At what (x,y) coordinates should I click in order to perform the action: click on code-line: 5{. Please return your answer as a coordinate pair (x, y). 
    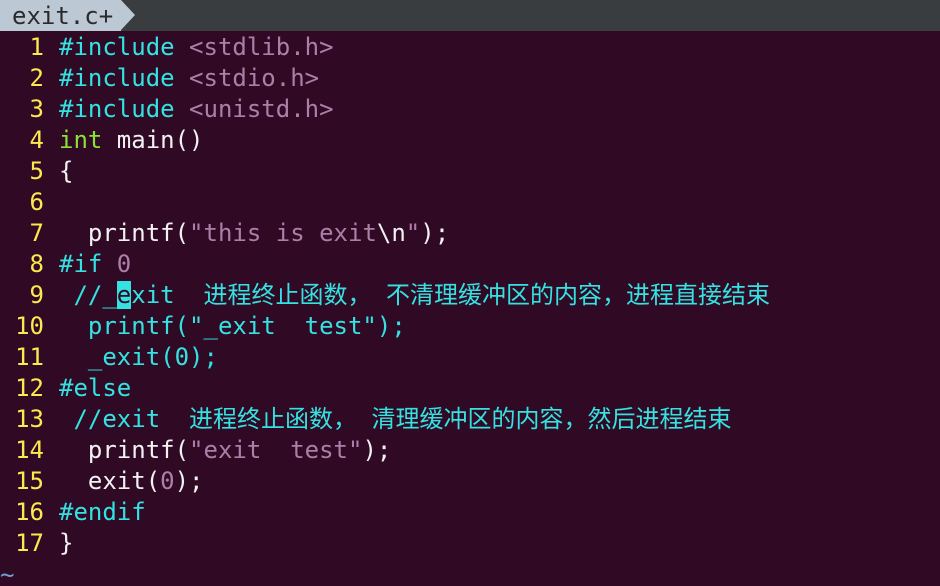
    Looking at the image, I should click on (470, 171).